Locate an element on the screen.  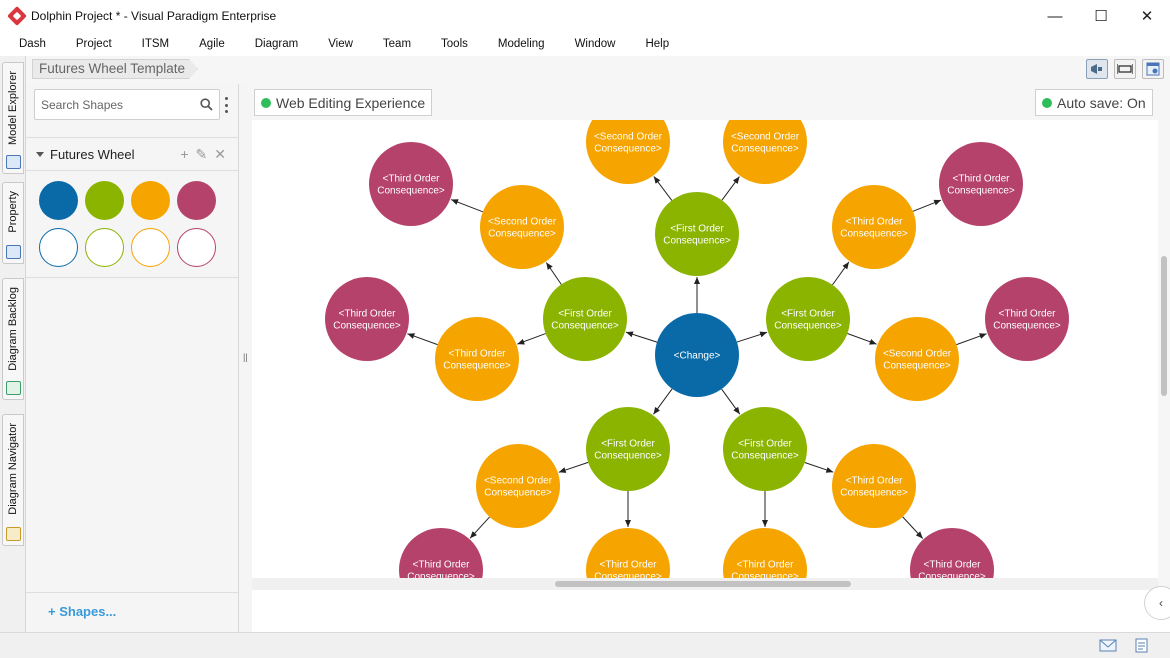
collapse-caret-icon is located at coordinates (40, 154).